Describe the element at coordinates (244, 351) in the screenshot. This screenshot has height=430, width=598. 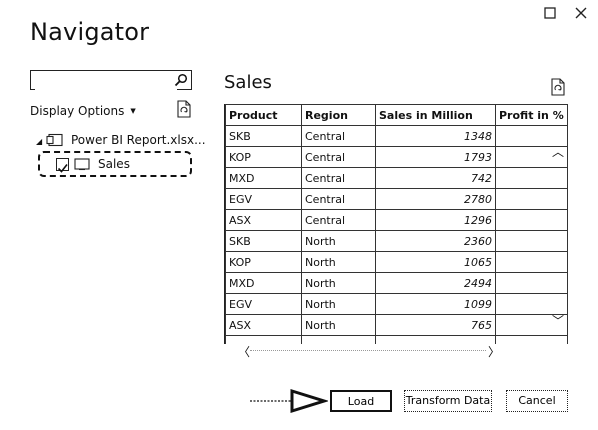
I see `scroll-left-icon: 〈` at that location.